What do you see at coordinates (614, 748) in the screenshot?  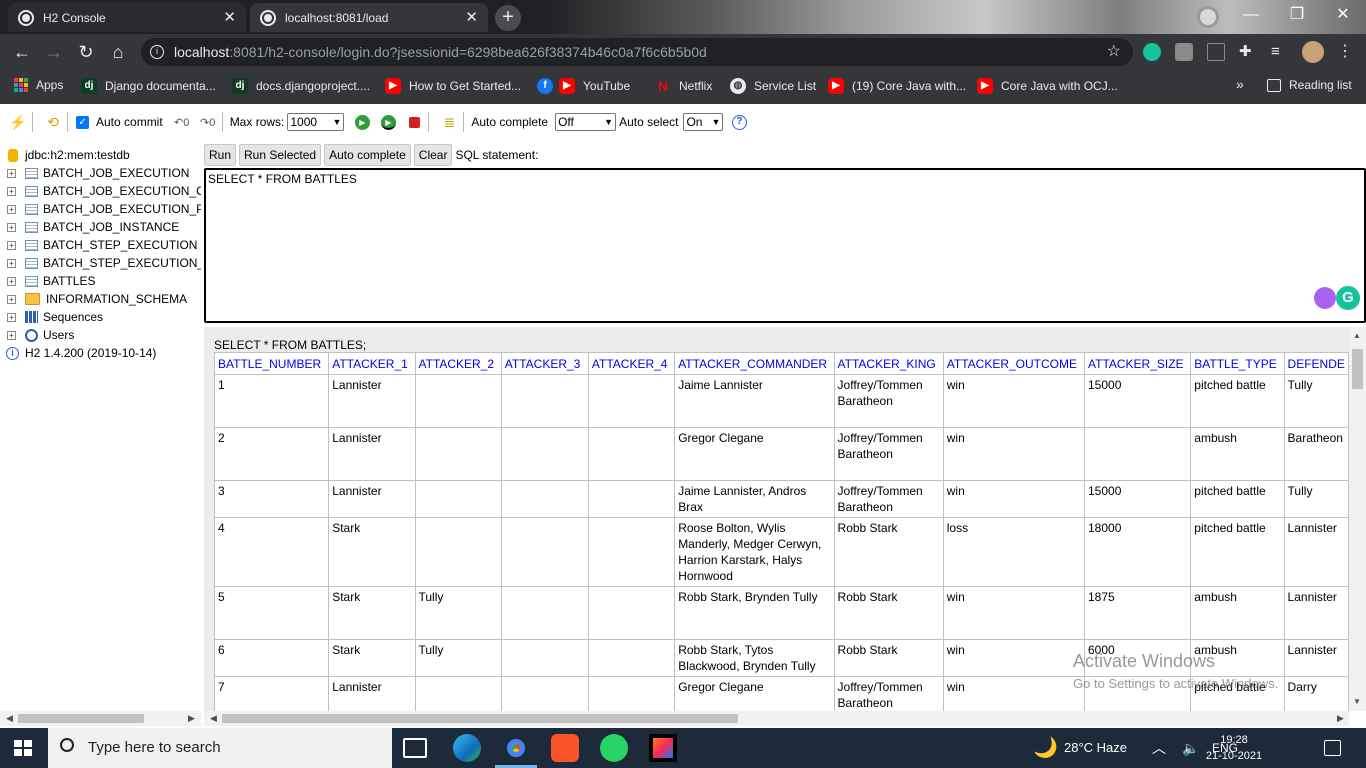 I see `whatsapp-icon` at bounding box center [614, 748].